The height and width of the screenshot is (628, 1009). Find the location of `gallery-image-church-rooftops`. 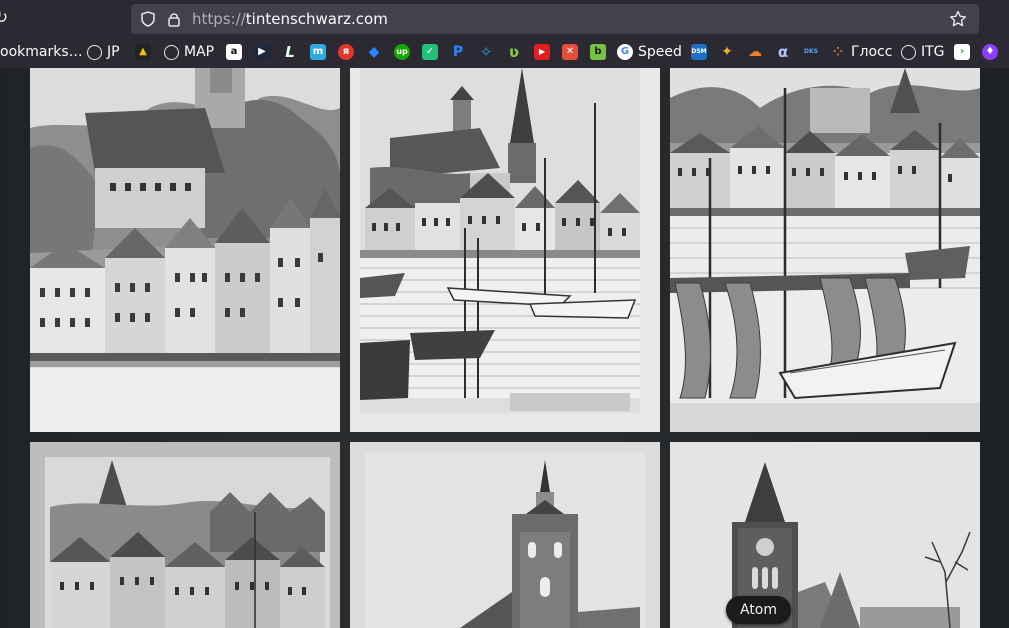

gallery-image-church-rooftops is located at coordinates (185, 535).